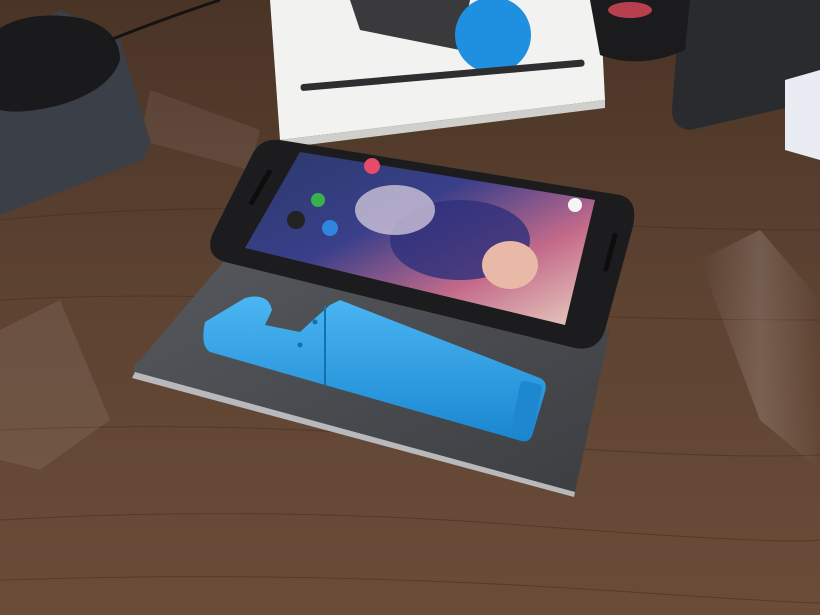 The height and width of the screenshot is (615, 820). What do you see at coordinates (802, 115) in the screenshot?
I see `bluray-case` at bounding box center [802, 115].